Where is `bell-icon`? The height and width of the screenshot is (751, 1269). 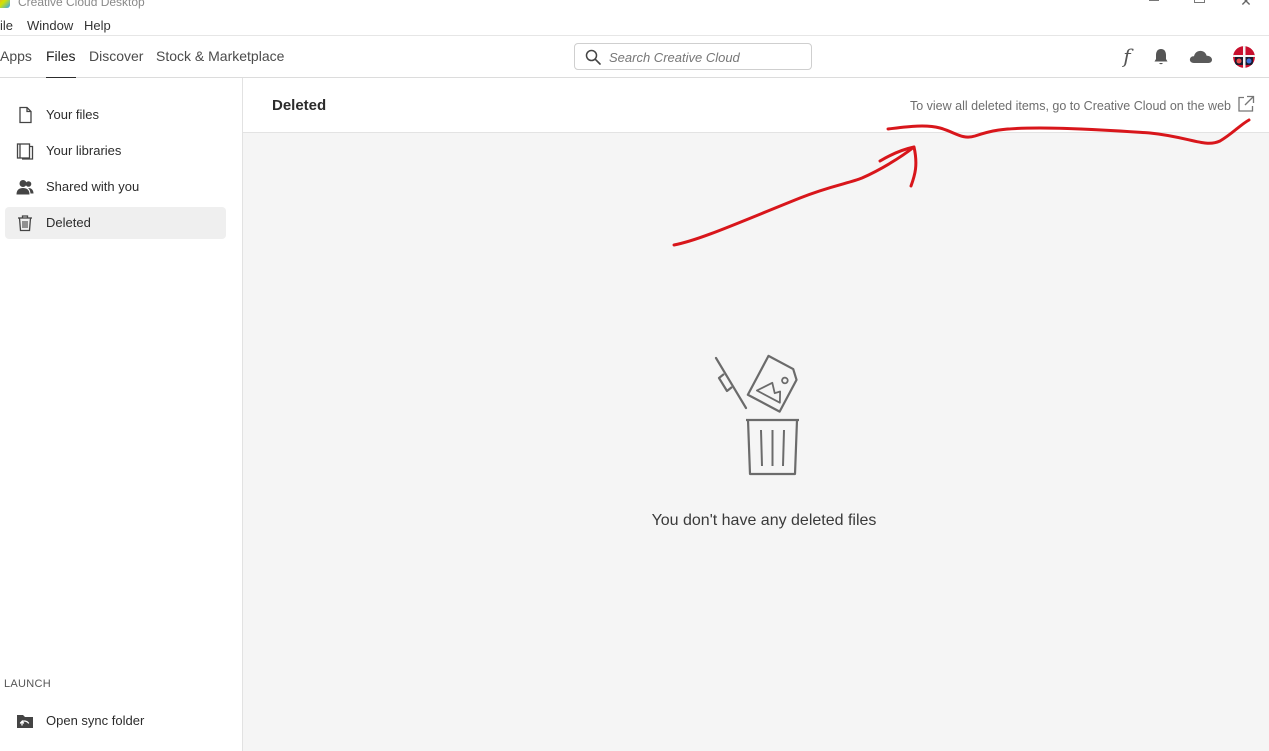
bell-icon is located at coordinates (1161, 57).